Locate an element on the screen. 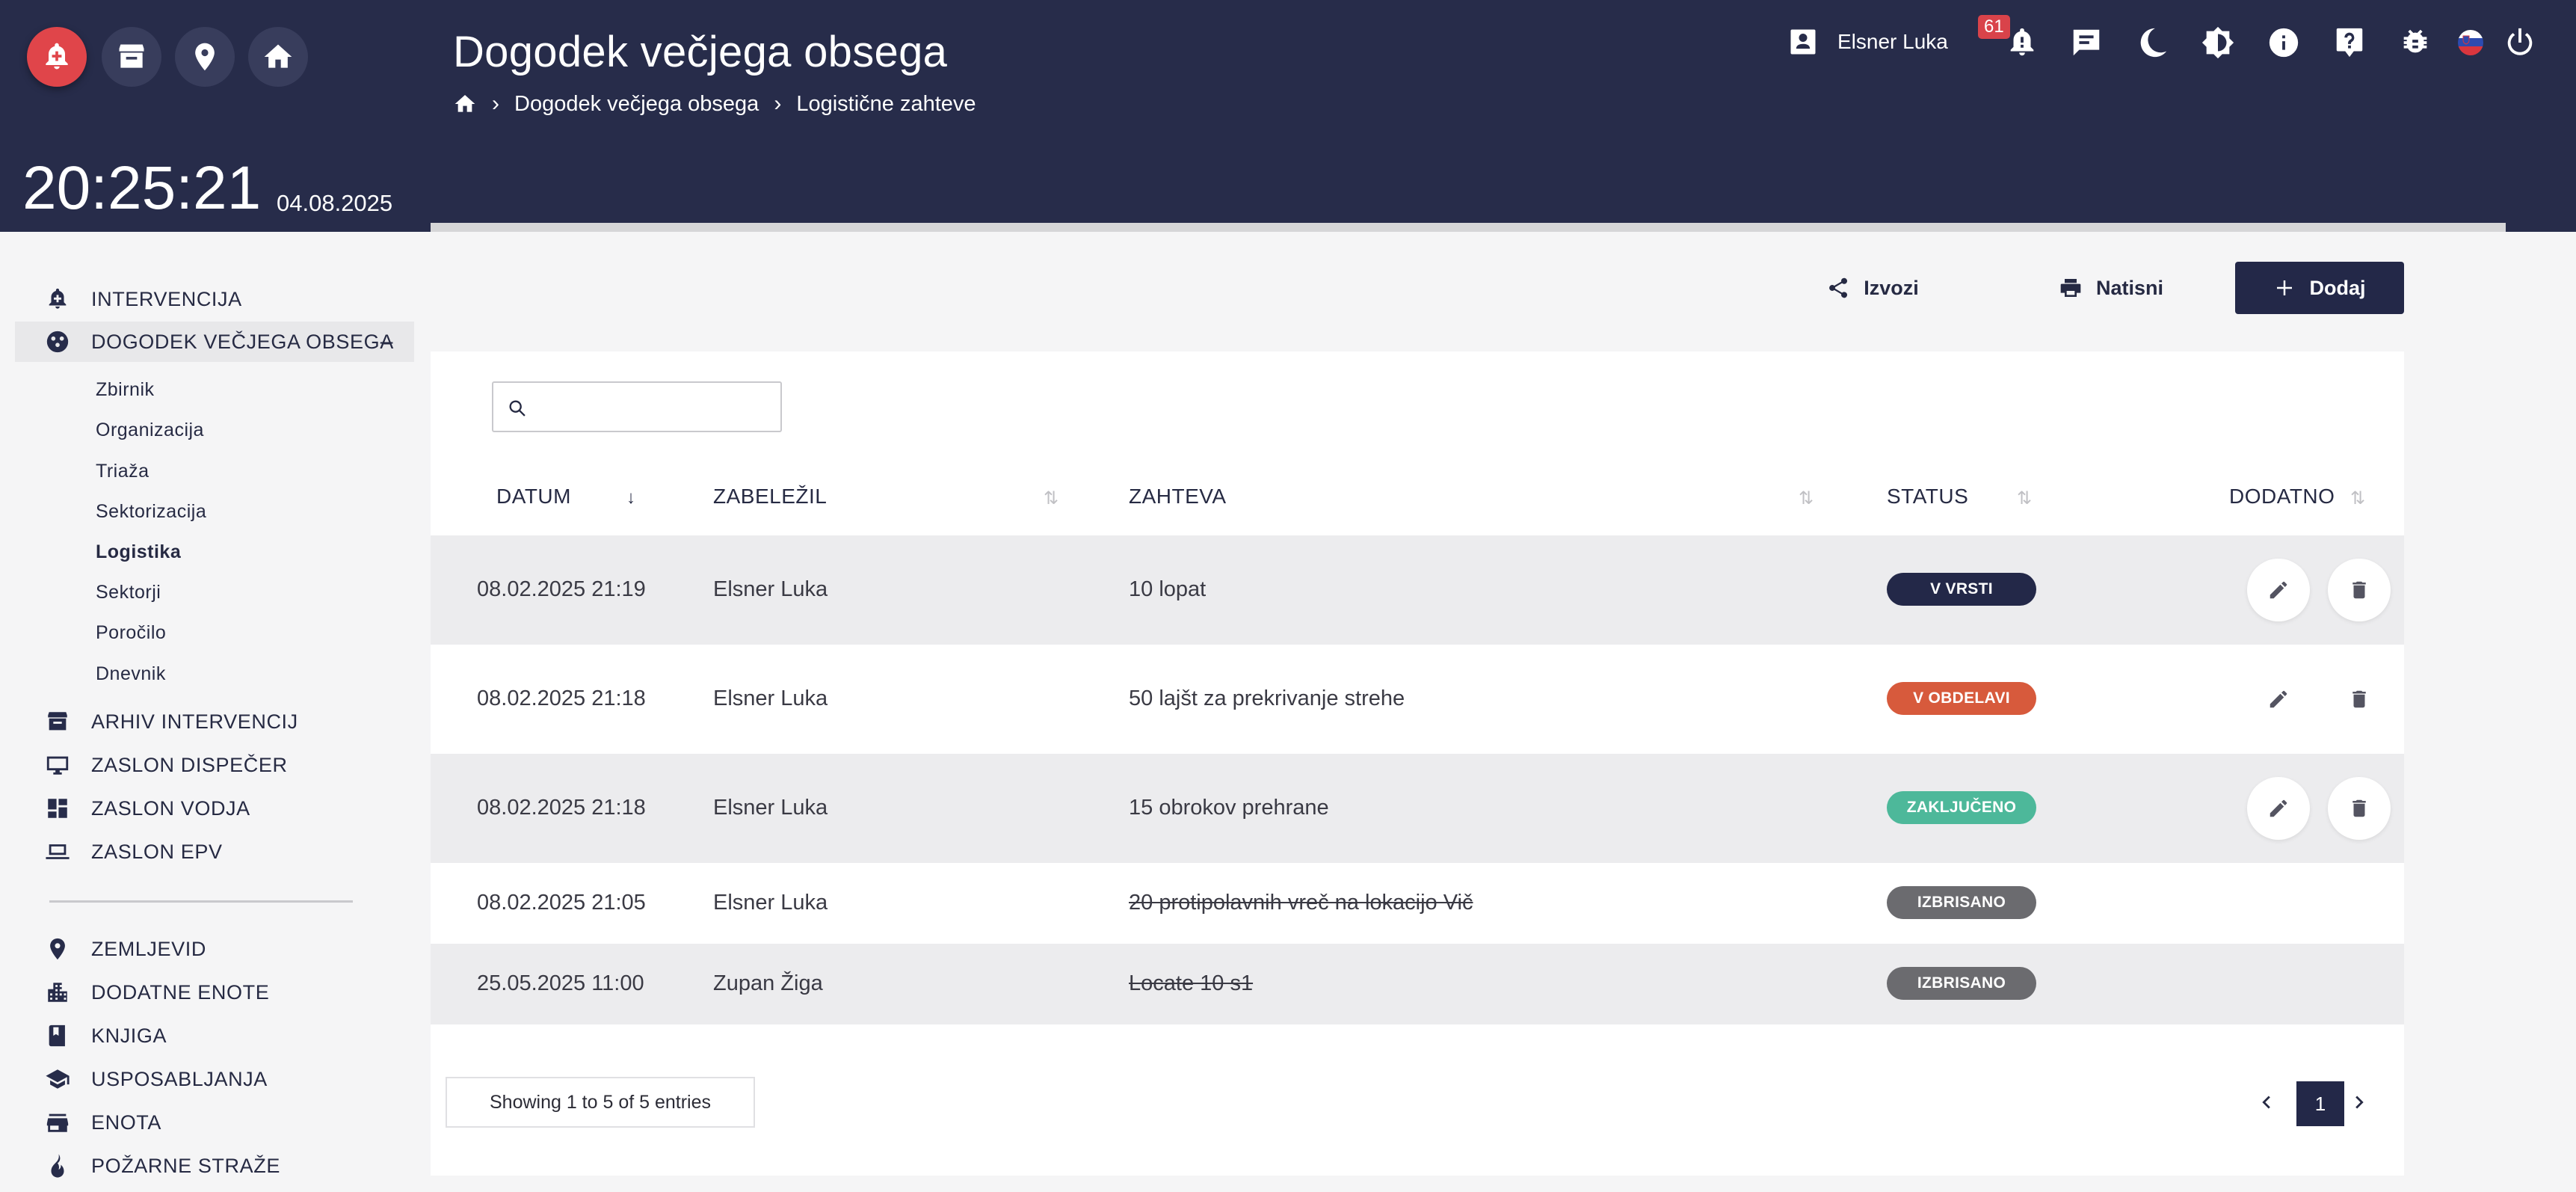 Image resolution: width=2576 pixels, height=1192 pixels. sidebar-item-label: ZASLON VODJA is located at coordinates (170, 808).